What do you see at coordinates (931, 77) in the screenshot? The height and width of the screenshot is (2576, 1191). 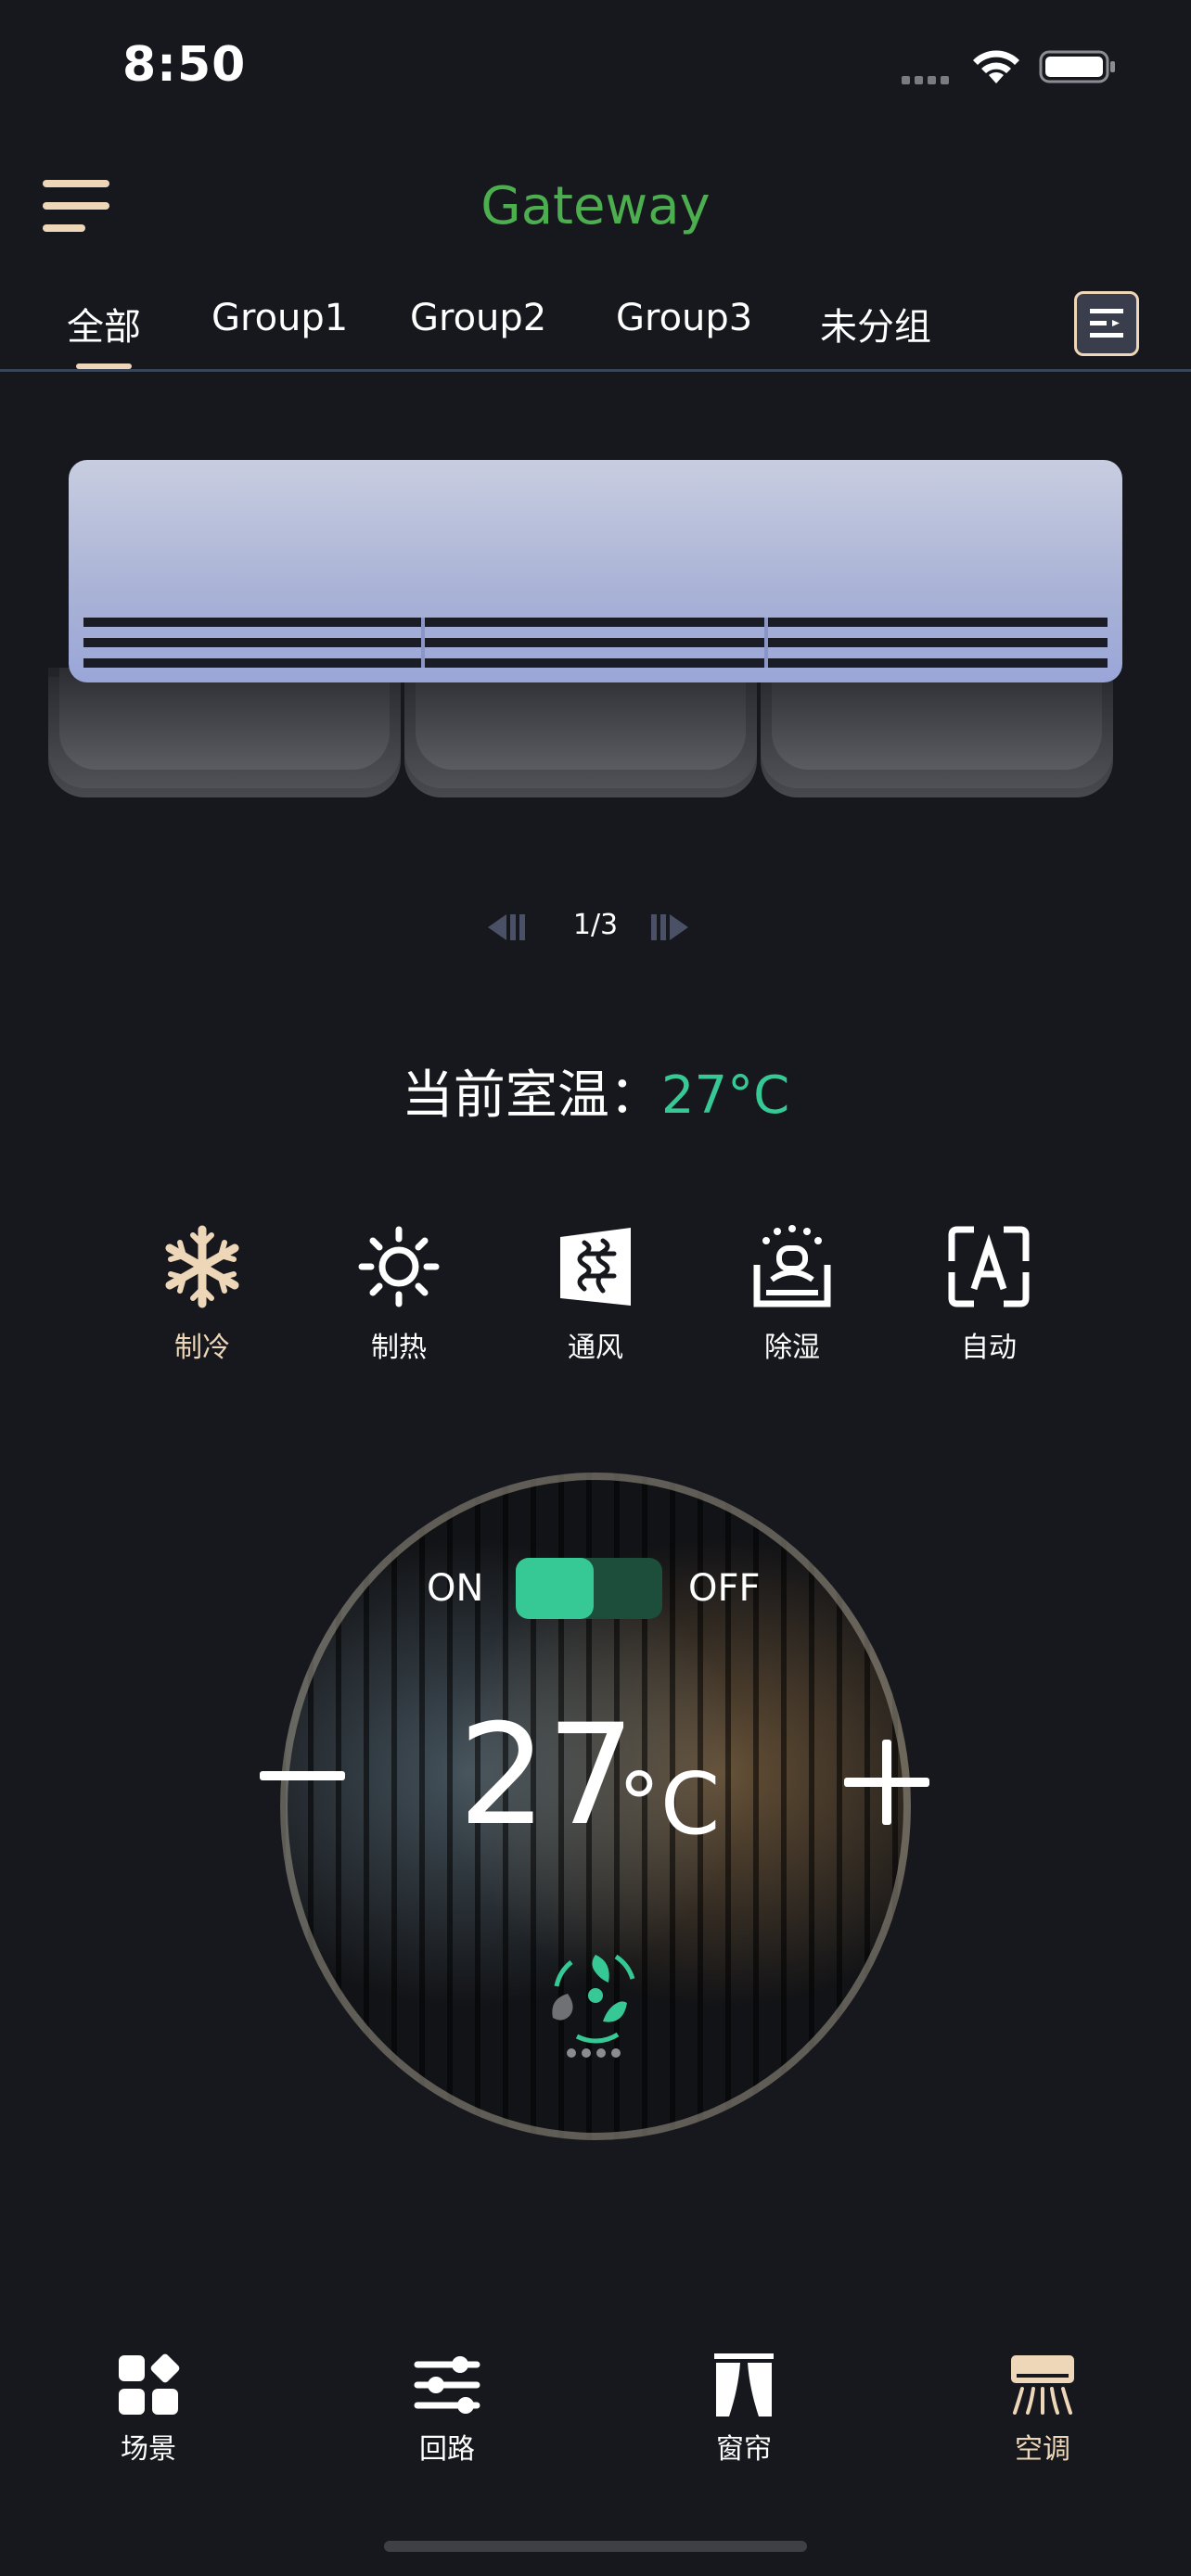 I see `cellular-signal-icon` at bounding box center [931, 77].